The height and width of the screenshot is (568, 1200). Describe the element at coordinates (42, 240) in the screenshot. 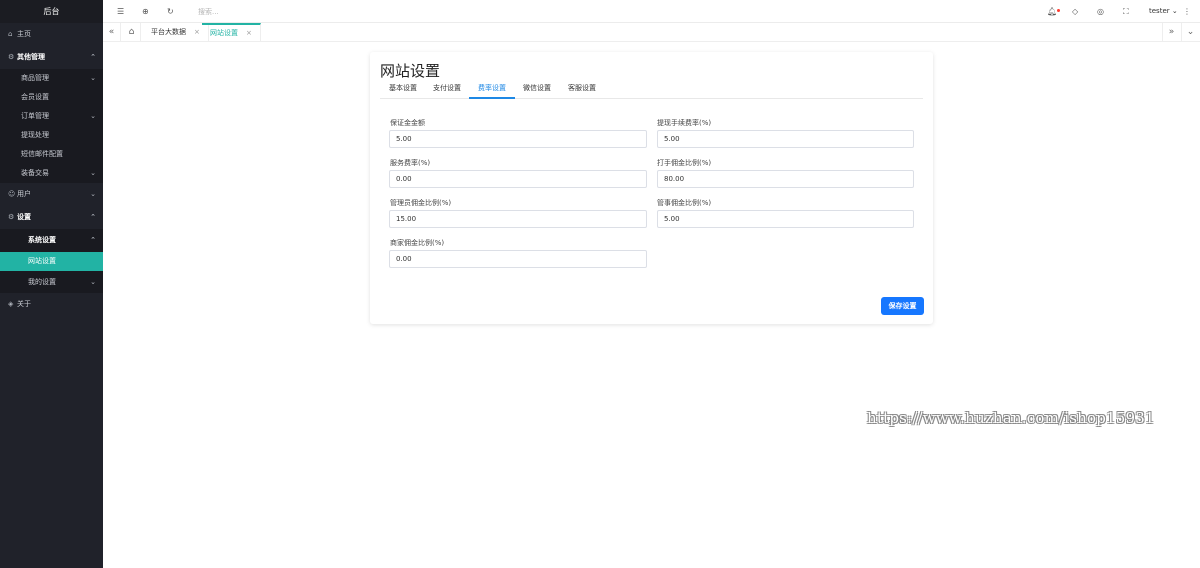

I see `sidebar-item-label: 系统设置` at that location.